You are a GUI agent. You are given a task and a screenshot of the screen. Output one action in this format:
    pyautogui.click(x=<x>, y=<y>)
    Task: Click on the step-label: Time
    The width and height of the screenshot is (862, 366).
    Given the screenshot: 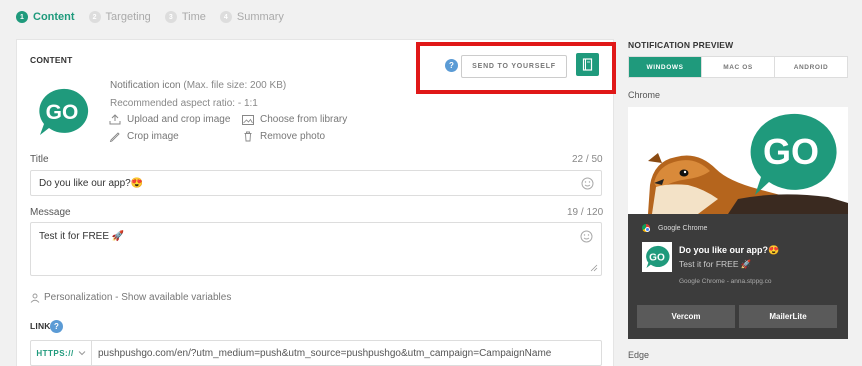 What is the action you would take?
    pyautogui.click(x=193, y=17)
    